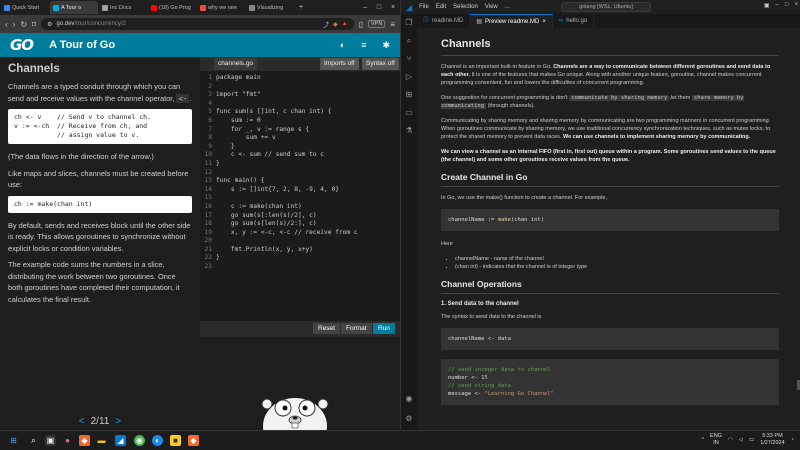  What do you see at coordinates (356, 328) in the screenshot?
I see `format-button: Format` at bounding box center [356, 328].